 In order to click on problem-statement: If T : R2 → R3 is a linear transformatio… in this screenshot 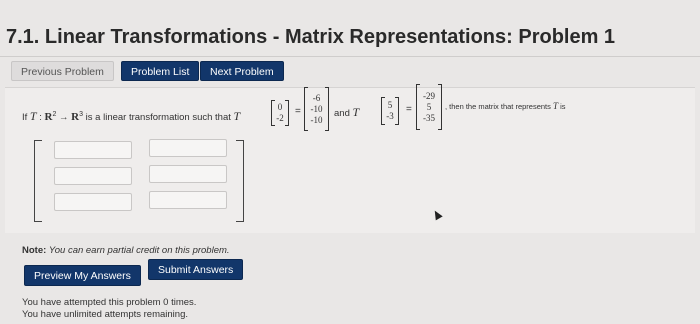, I will do `click(131, 116)`.